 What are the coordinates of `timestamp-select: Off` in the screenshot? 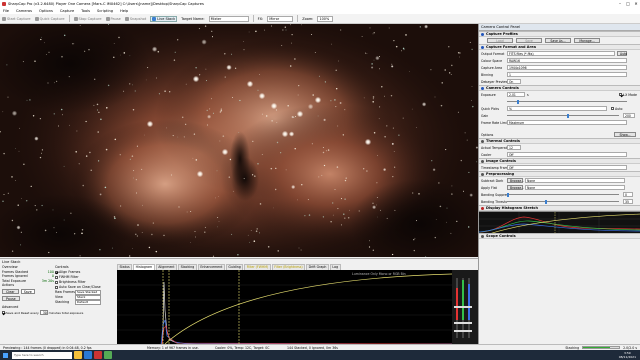 It's located at (567, 167).